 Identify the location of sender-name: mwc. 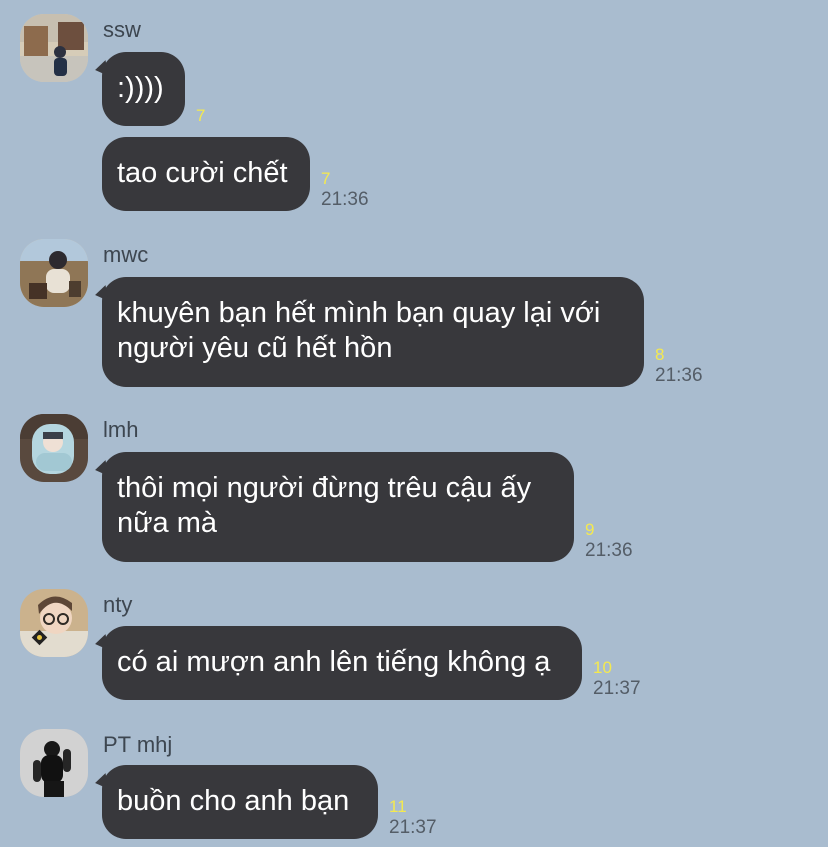
(126, 254).